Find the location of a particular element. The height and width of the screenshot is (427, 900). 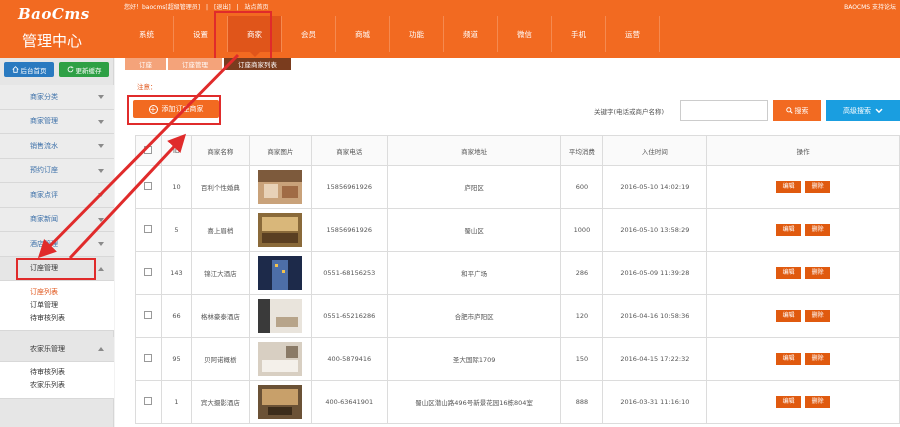

advanced-search-button: 高级搜索 is located at coordinates (863, 110).